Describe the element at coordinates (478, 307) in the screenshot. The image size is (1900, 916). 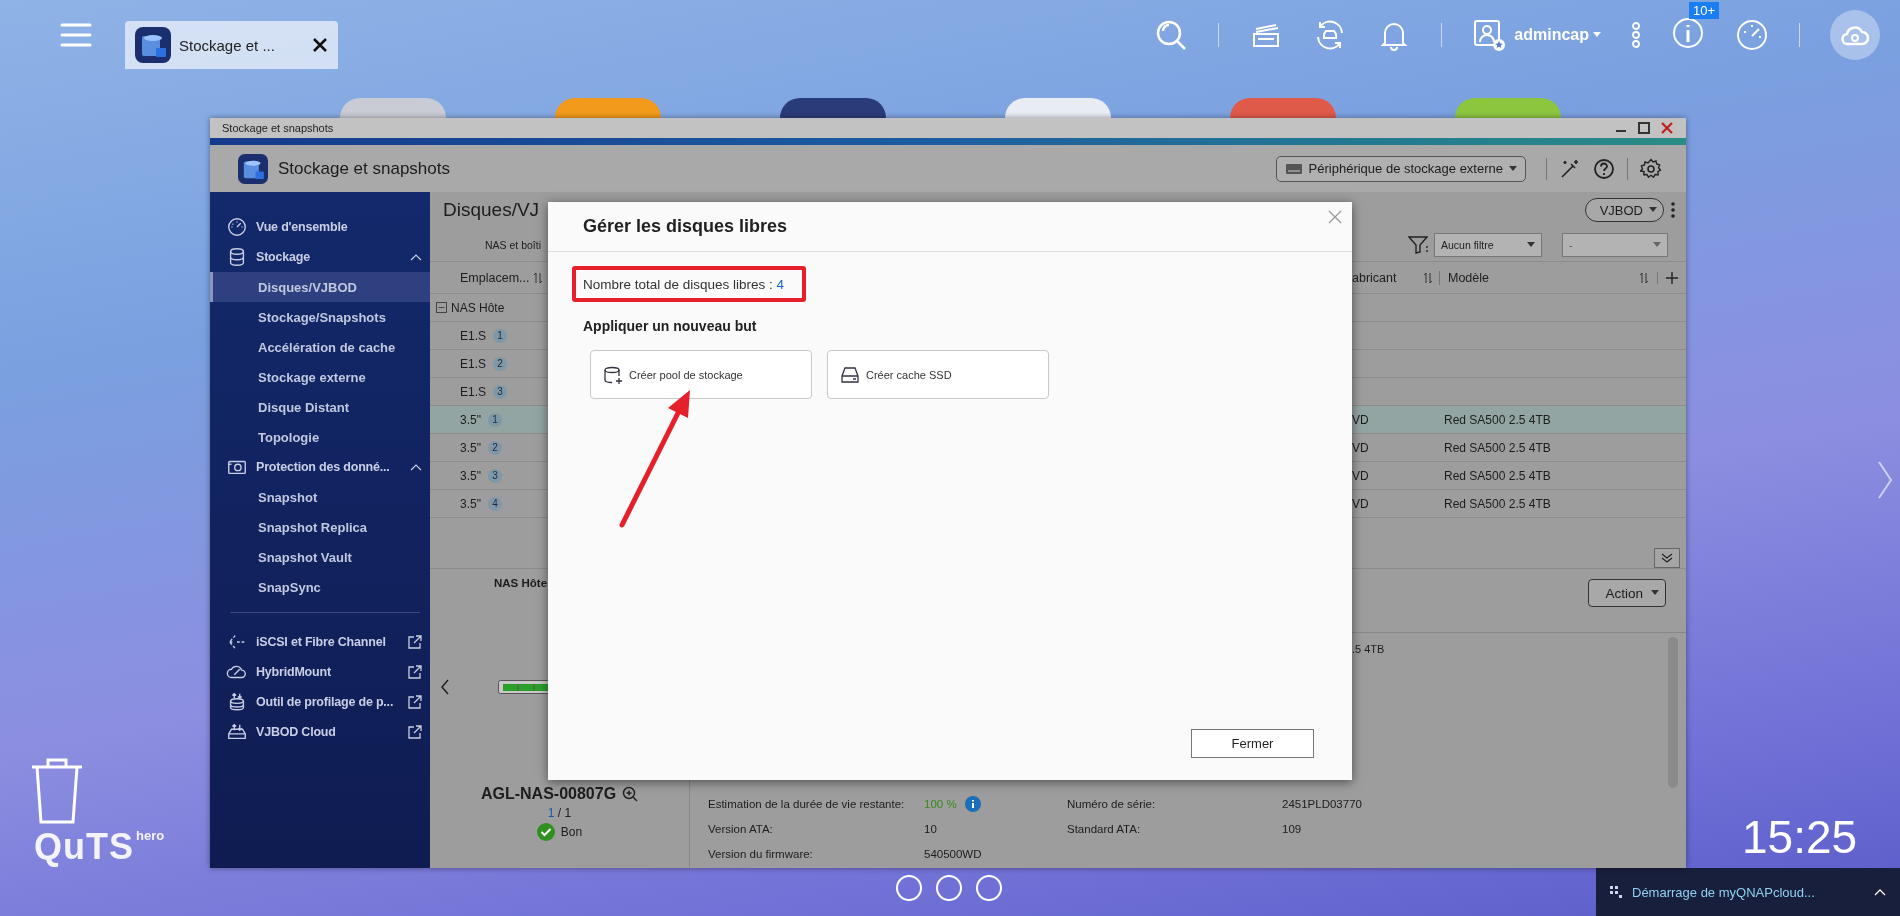
I see `group-label: NAS Hôte` at that location.